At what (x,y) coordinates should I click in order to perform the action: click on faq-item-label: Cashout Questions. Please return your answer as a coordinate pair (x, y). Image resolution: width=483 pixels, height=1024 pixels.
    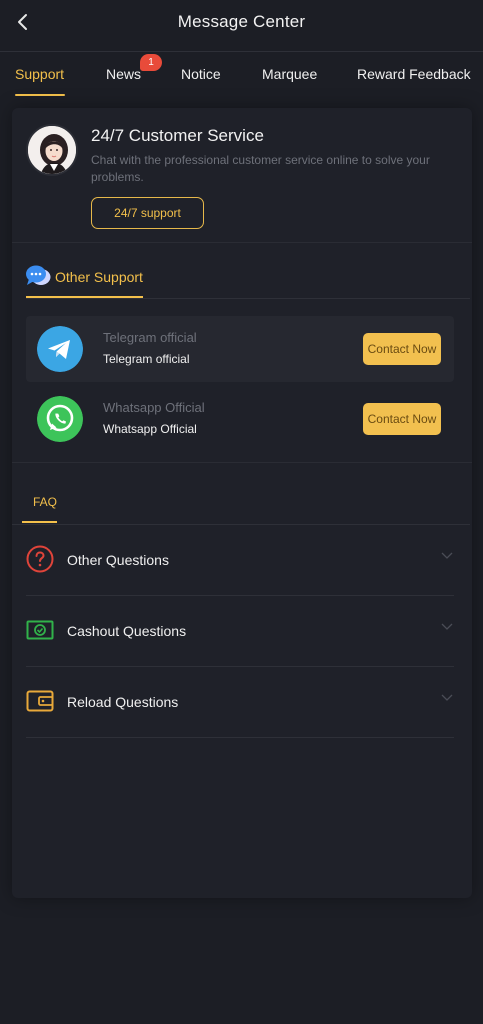
    Looking at the image, I should click on (127, 631).